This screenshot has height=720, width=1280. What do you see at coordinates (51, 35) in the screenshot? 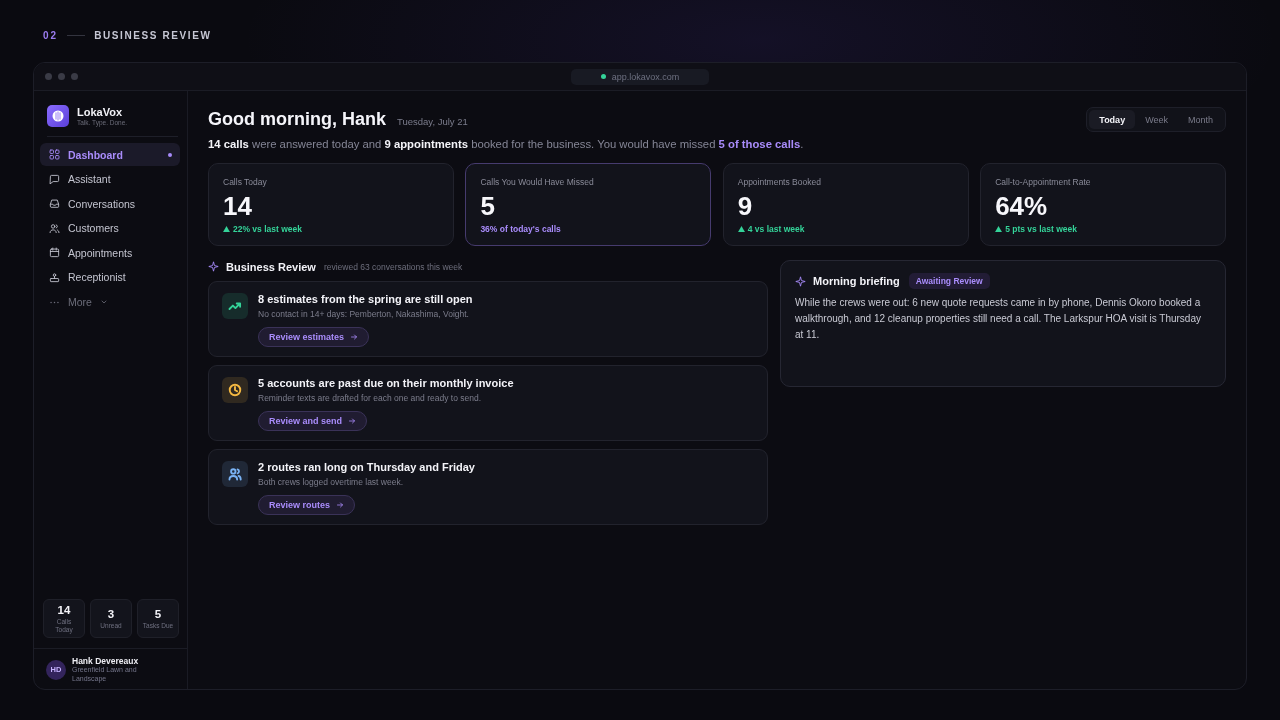
I see `section-number: 02` at bounding box center [51, 35].